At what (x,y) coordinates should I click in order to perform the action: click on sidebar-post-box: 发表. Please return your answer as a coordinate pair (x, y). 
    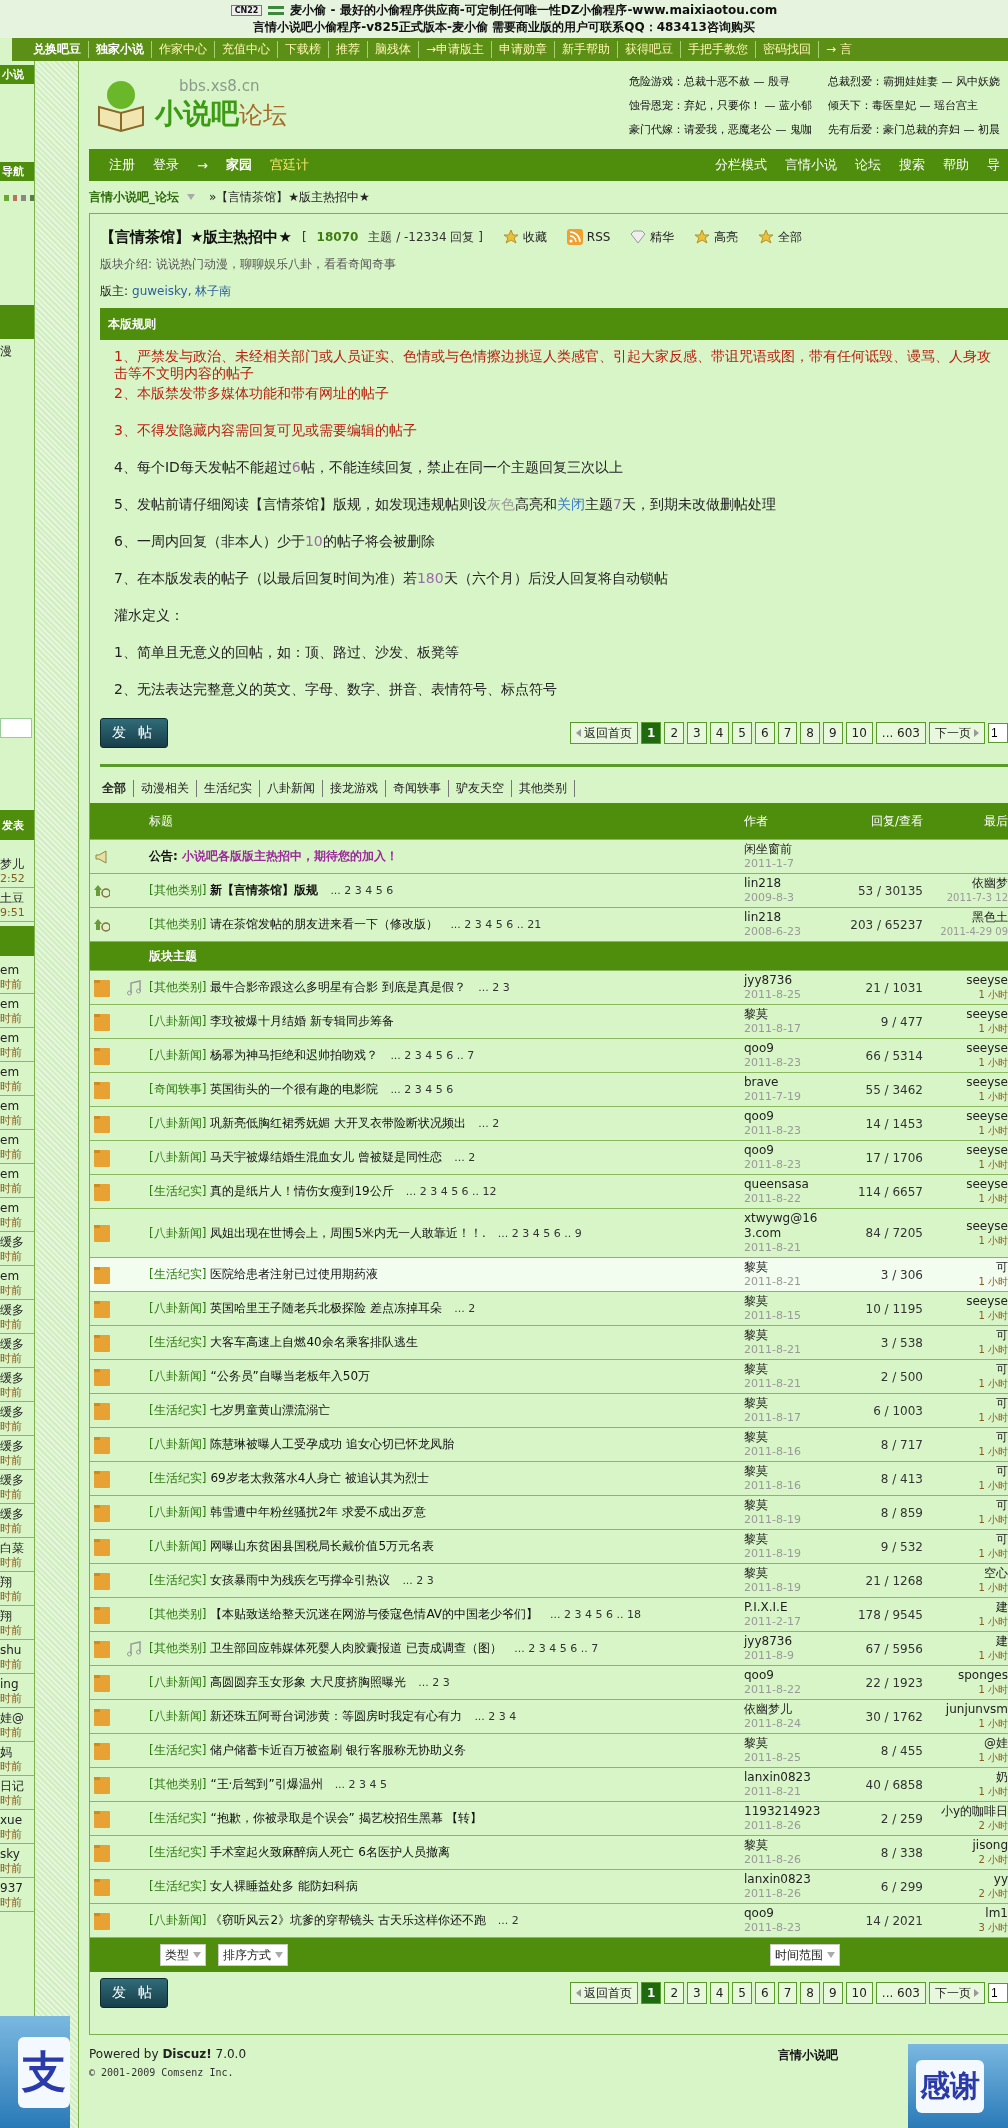
    Looking at the image, I should click on (17, 825).